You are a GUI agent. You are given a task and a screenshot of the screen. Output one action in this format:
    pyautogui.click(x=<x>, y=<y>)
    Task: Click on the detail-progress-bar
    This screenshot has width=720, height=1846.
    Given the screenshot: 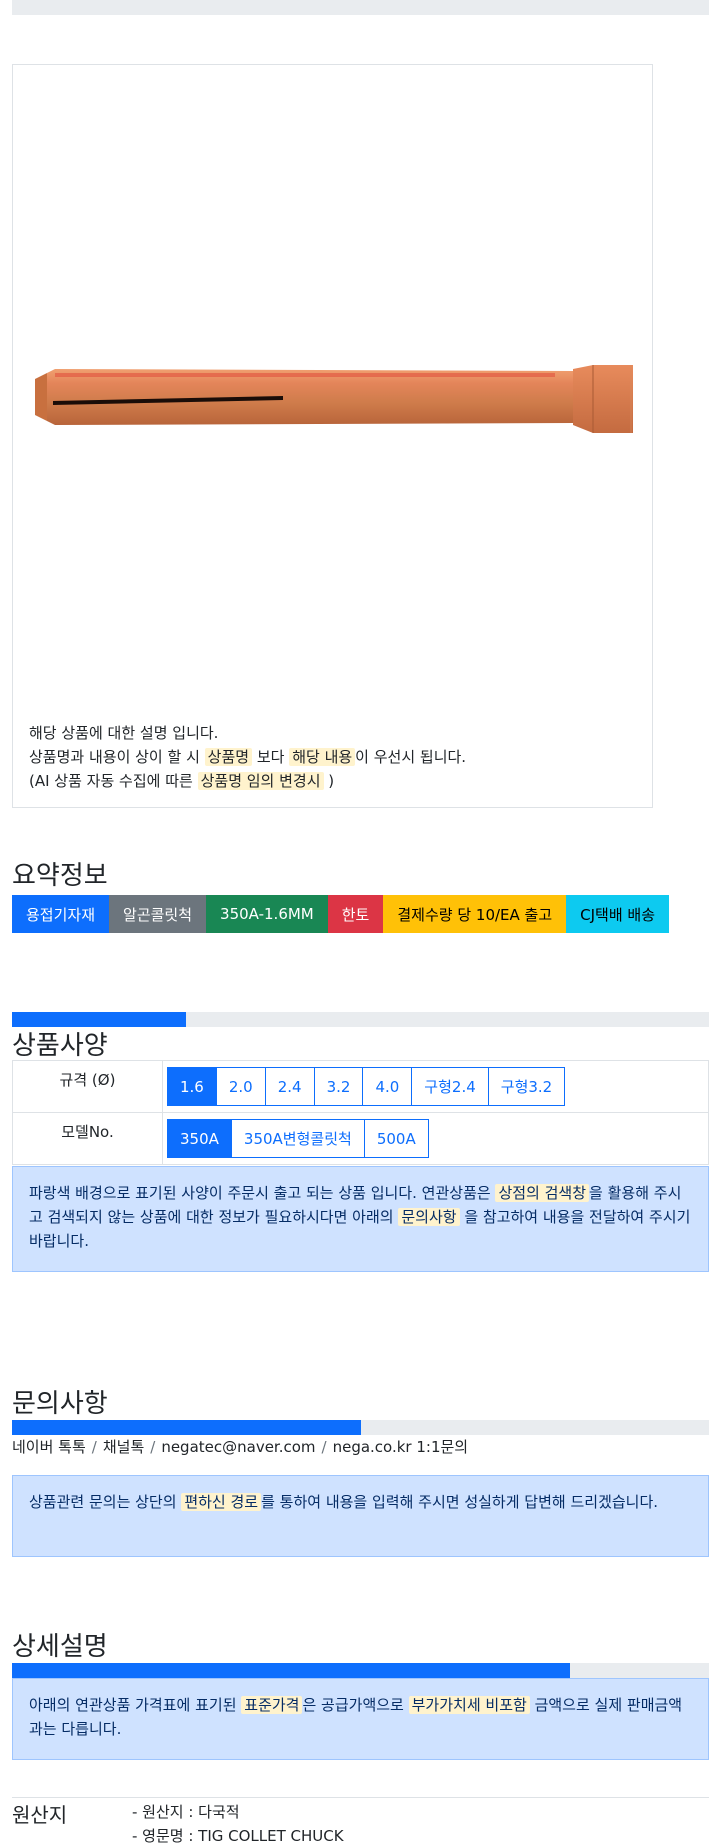 What is the action you would take?
    pyautogui.click(x=360, y=1670)
    